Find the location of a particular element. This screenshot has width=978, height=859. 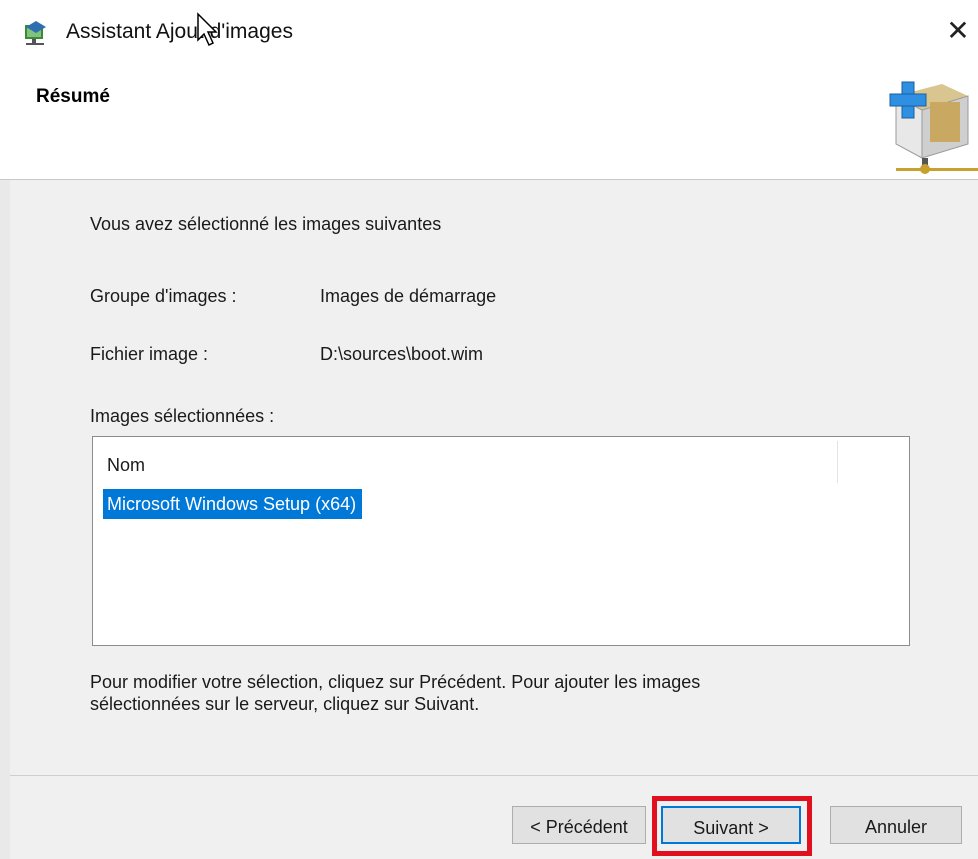

window-title: Assistant Ajout d'images is located at coordinates (179, 31).